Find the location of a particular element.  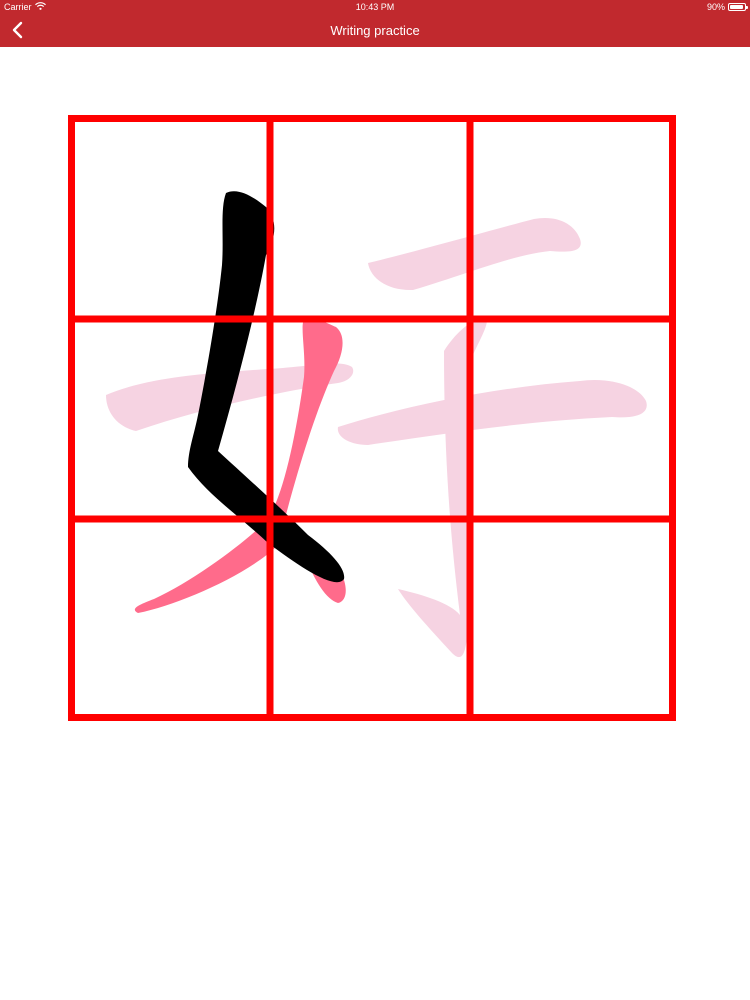

status-right: 90% is located at coordinates (727, 7).